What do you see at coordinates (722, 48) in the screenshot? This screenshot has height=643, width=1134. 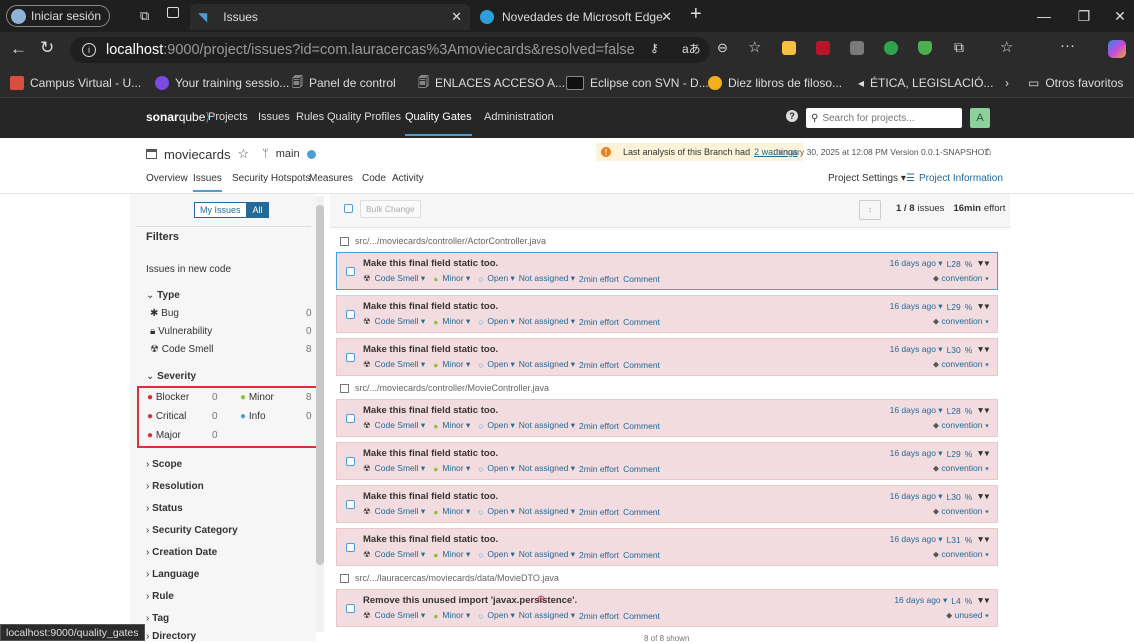 I see `zoom-icon: ⊖` at bounding box center [722, 48].